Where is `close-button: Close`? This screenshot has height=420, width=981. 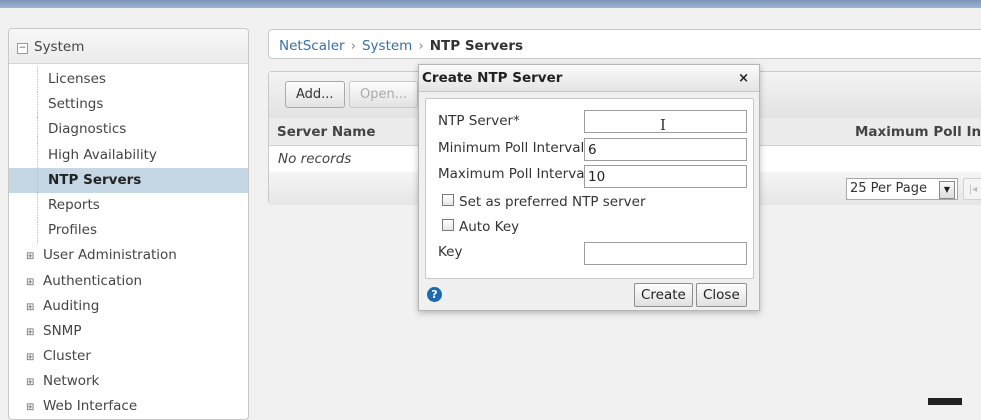 close-button: Close is located at coordinates (721, 295).